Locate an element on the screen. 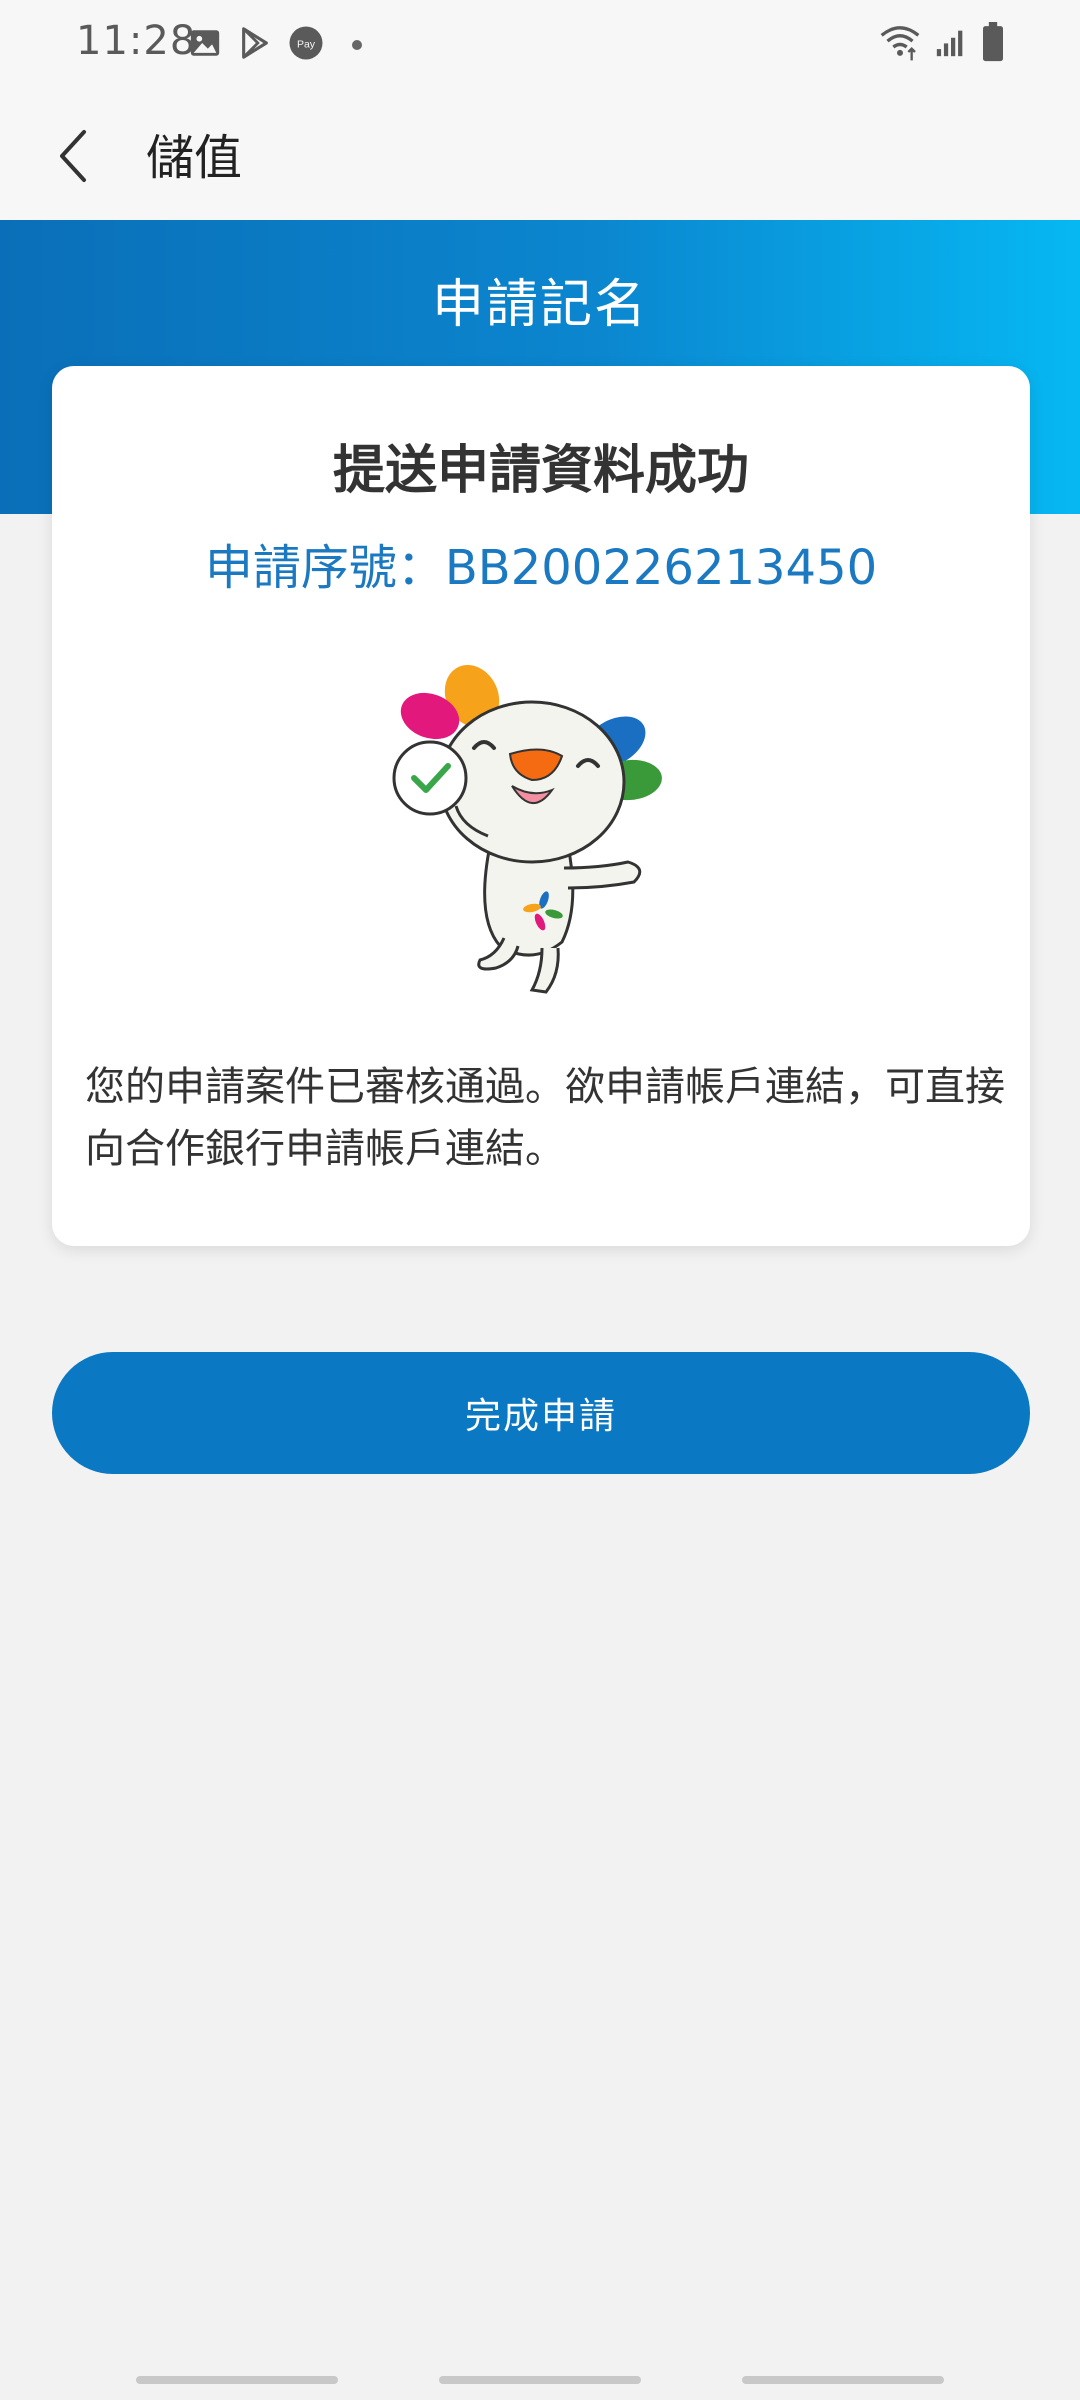 Image resolution: width=1080 pixels, height=2400 pixels. pay-icon: Pay is located at coordinates (306, 43).